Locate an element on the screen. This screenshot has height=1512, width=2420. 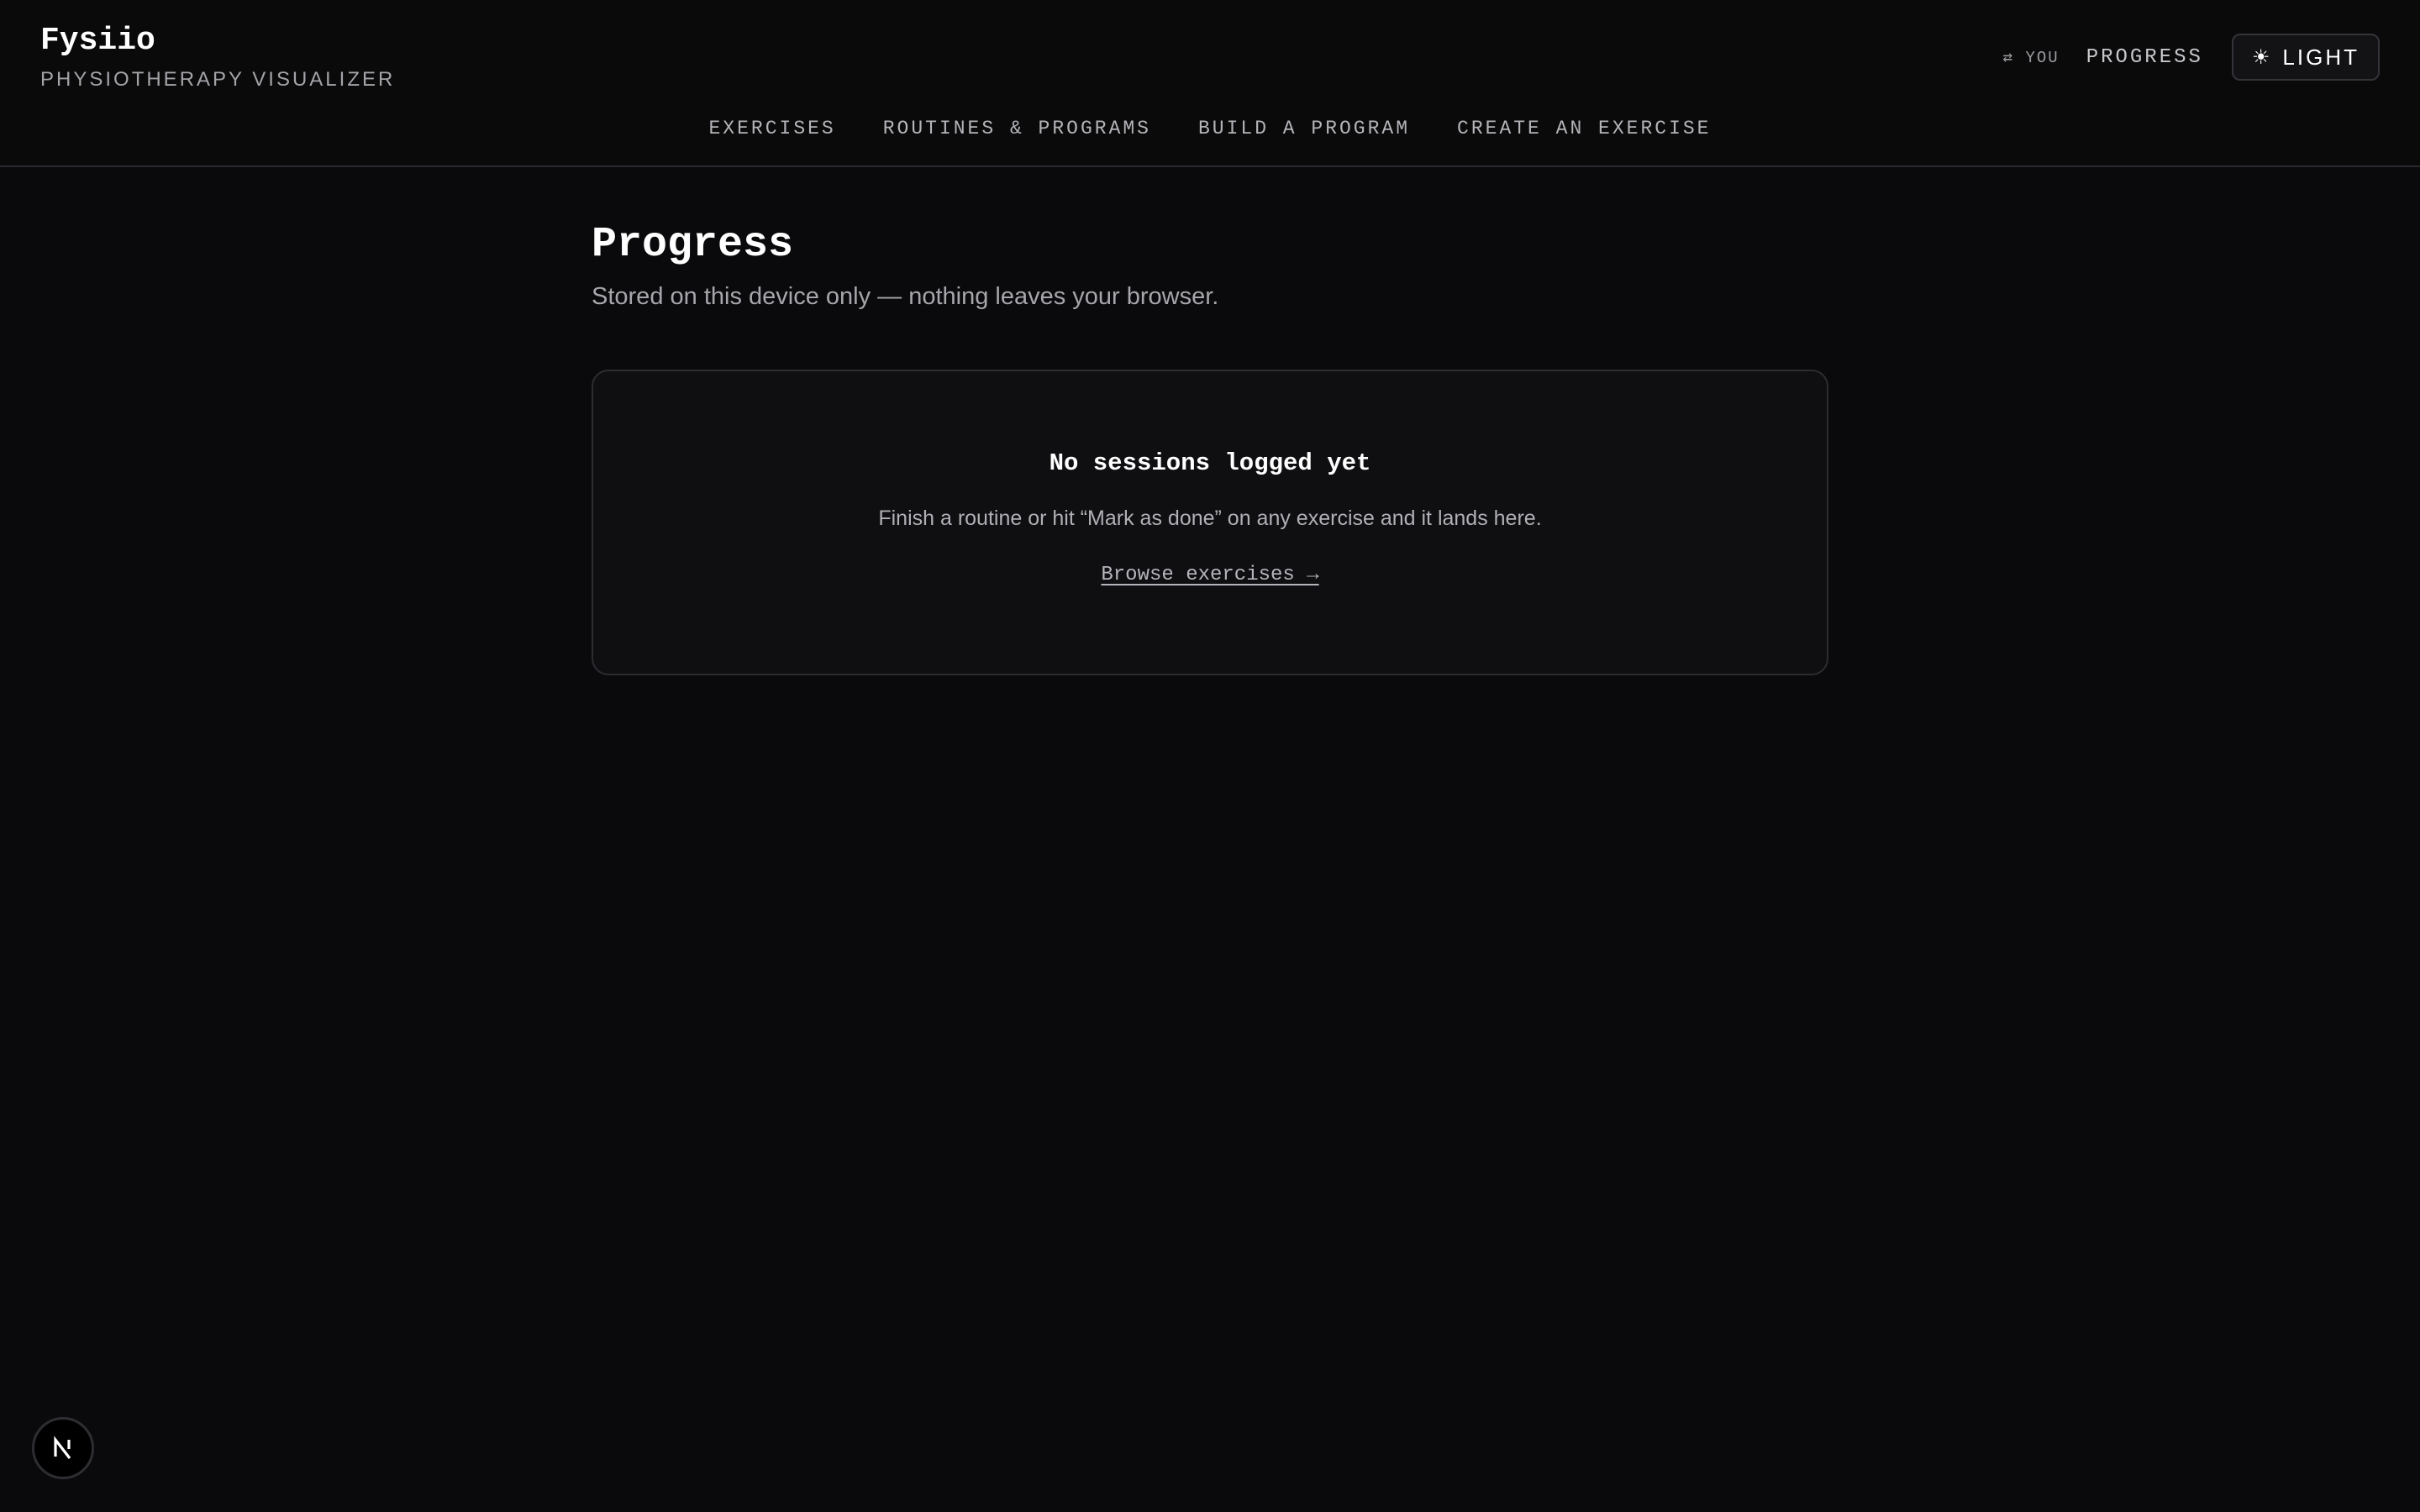
app-subtitle: PHYSIOTHERAPY VISUALIZER is located at coordinates (218, 79).